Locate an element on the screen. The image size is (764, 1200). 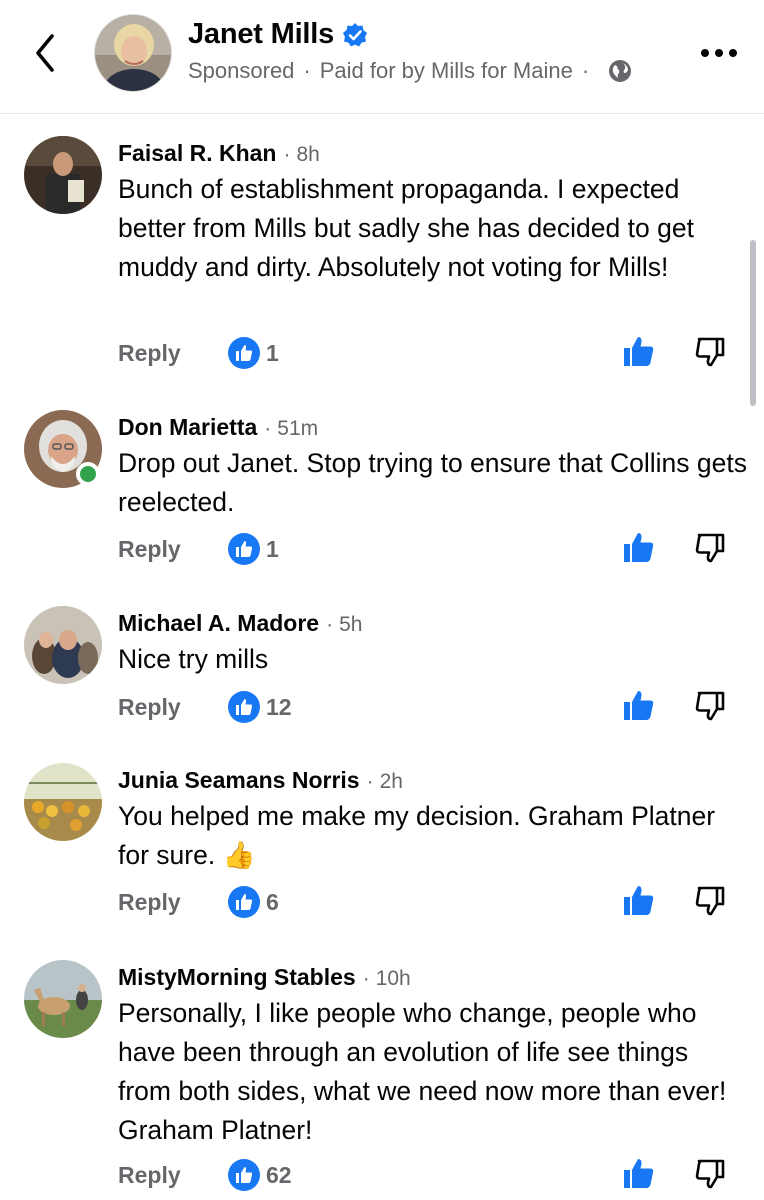
comment-time: · 10h is located at coordinates (383, 979).